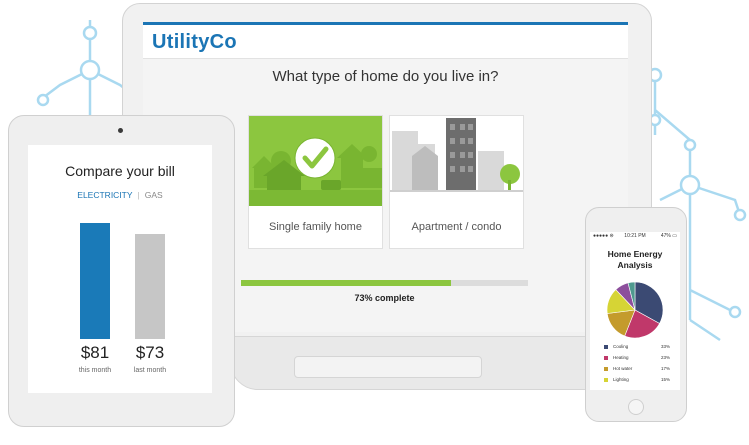  What do you see at coordinates (665, 368) in the screenshot?
I see `legend-percent: 17%` at bounding box center [665, 368].